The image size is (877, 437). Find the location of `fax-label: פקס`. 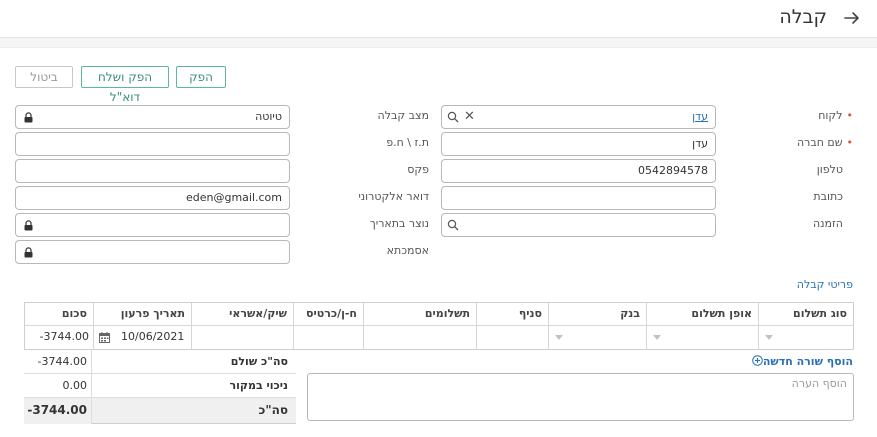

fax-label: פקס is located at coordinates (418, 169).